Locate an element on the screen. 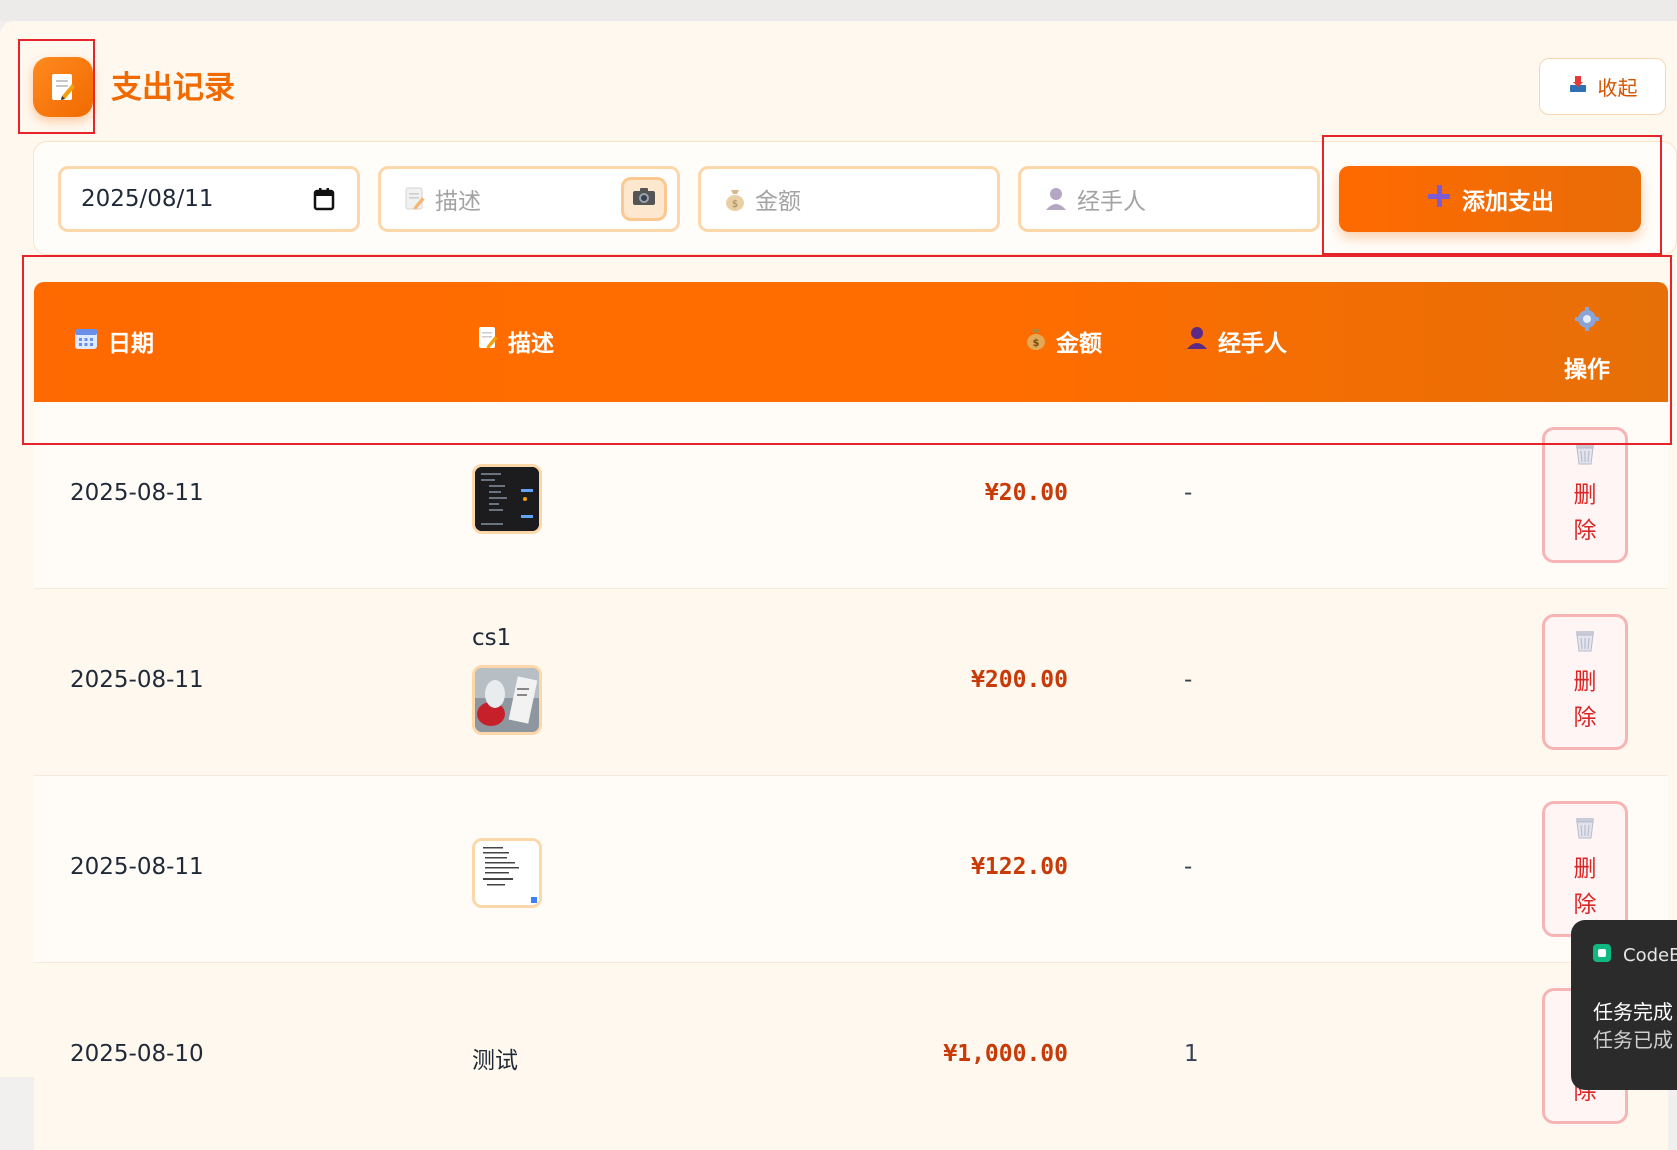 The width and height of the screenshot is (1677, 1150). app-logo-icon is located at coordinates (1602, 955).